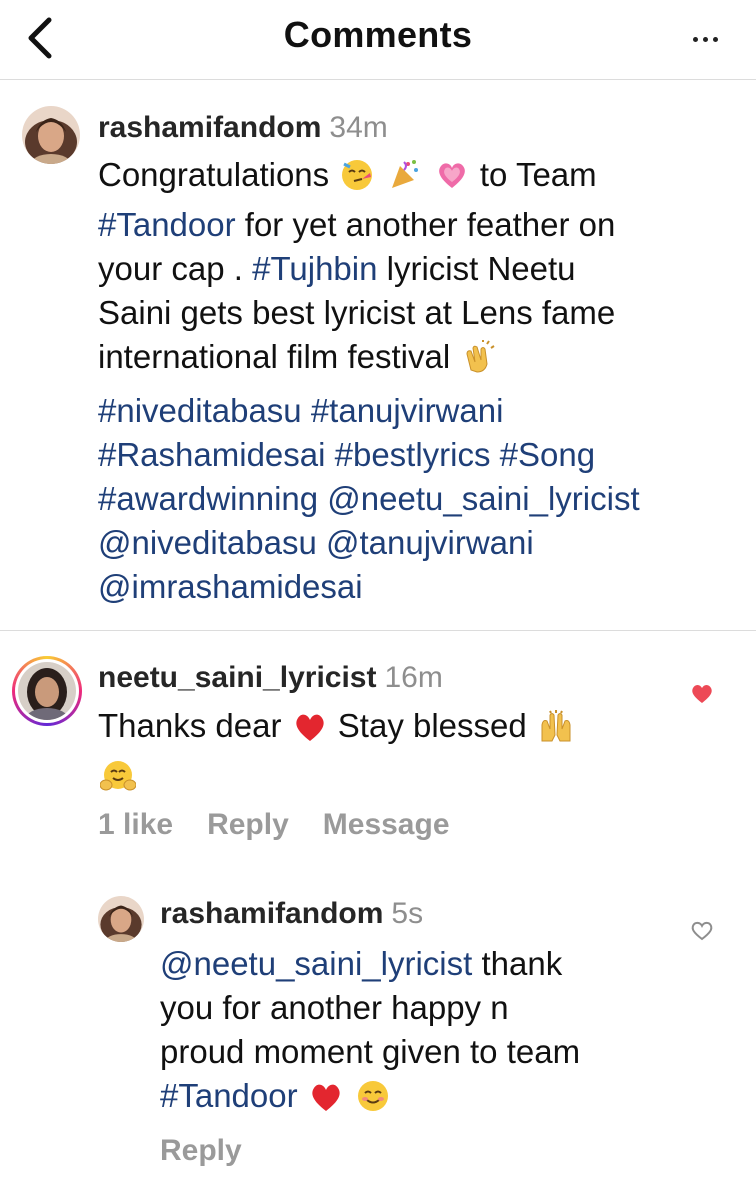  What do you see at coordinates (702, 931) in the screenshot?
I see `heart-outline-icon` at bounding box center [702, 931].